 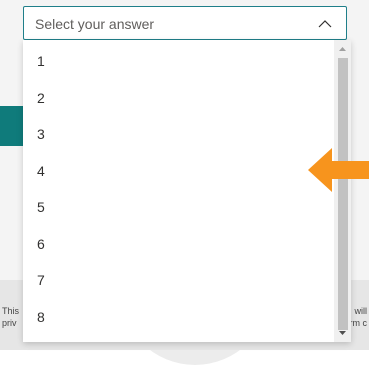 I want to click on option-label: 8, so click(x=41, y=317).